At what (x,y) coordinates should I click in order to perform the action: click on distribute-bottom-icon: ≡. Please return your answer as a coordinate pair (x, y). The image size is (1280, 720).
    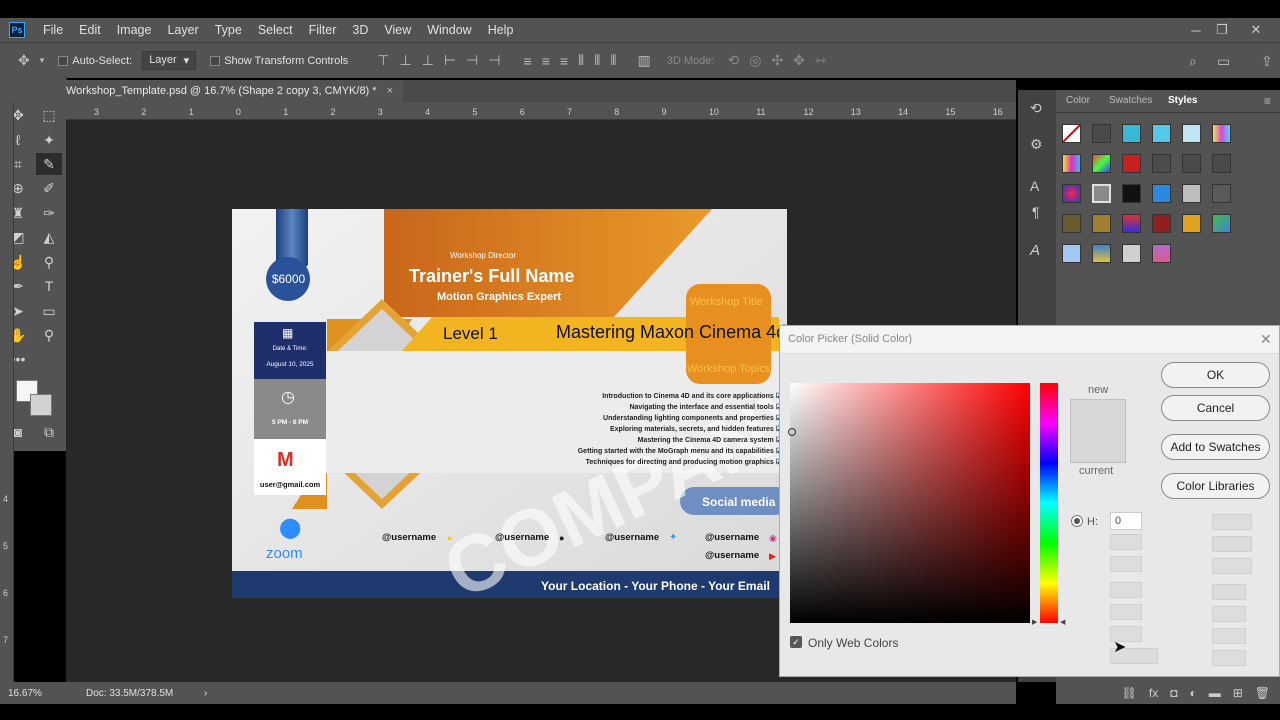
    Looking at the image, I should click on (564, 61).